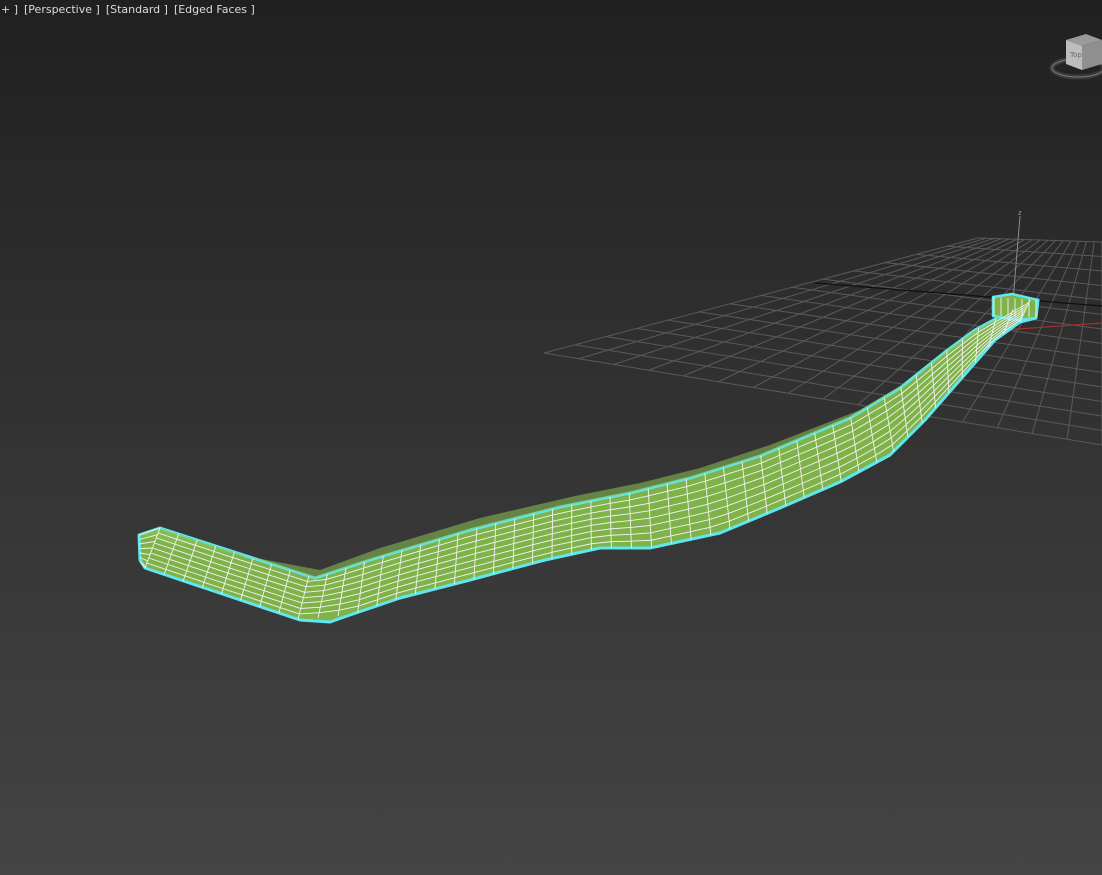  I want to click on viewport-point-of-view-menu: [Perspective ], so click(62, 9).